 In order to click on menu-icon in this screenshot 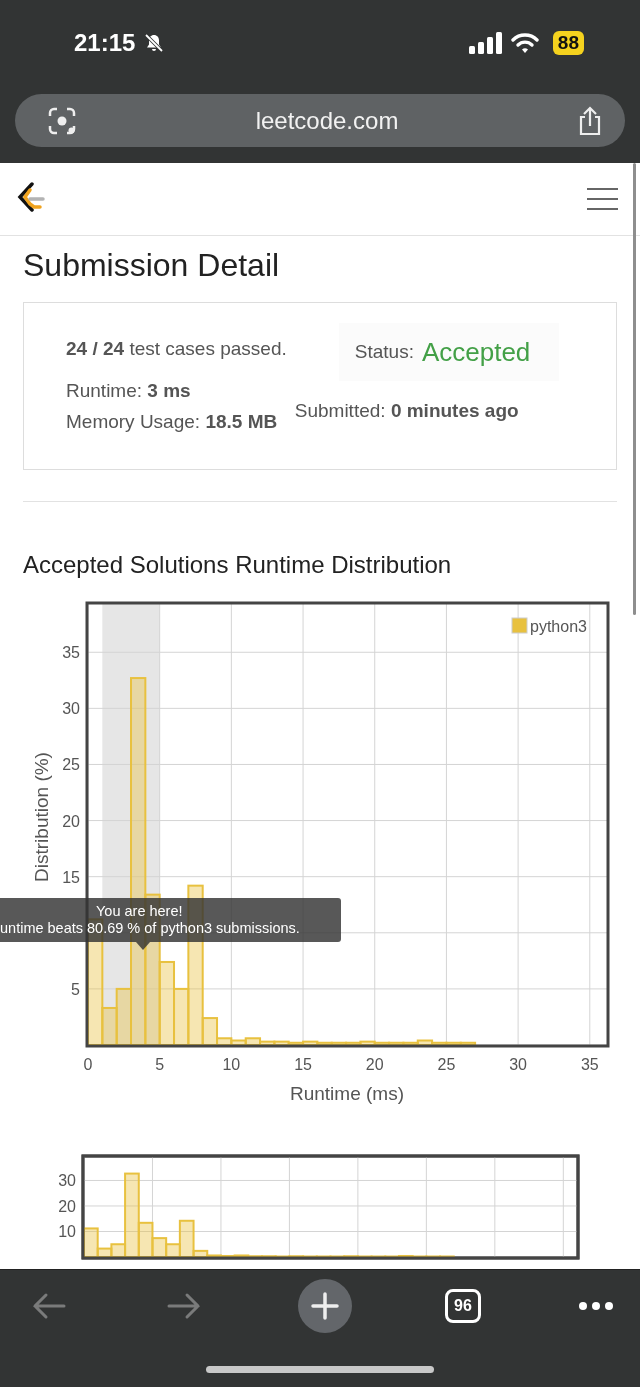, I will do `click(602, 199)`.